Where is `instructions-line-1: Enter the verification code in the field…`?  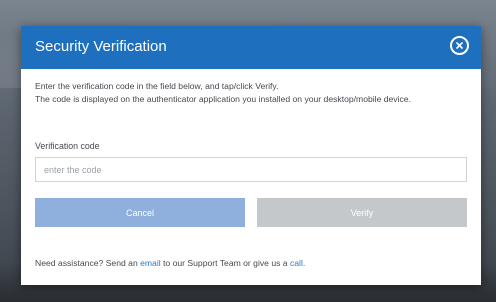 instructions-line-1: Enter the verification code in the field… is located at coordinates (157, 86).